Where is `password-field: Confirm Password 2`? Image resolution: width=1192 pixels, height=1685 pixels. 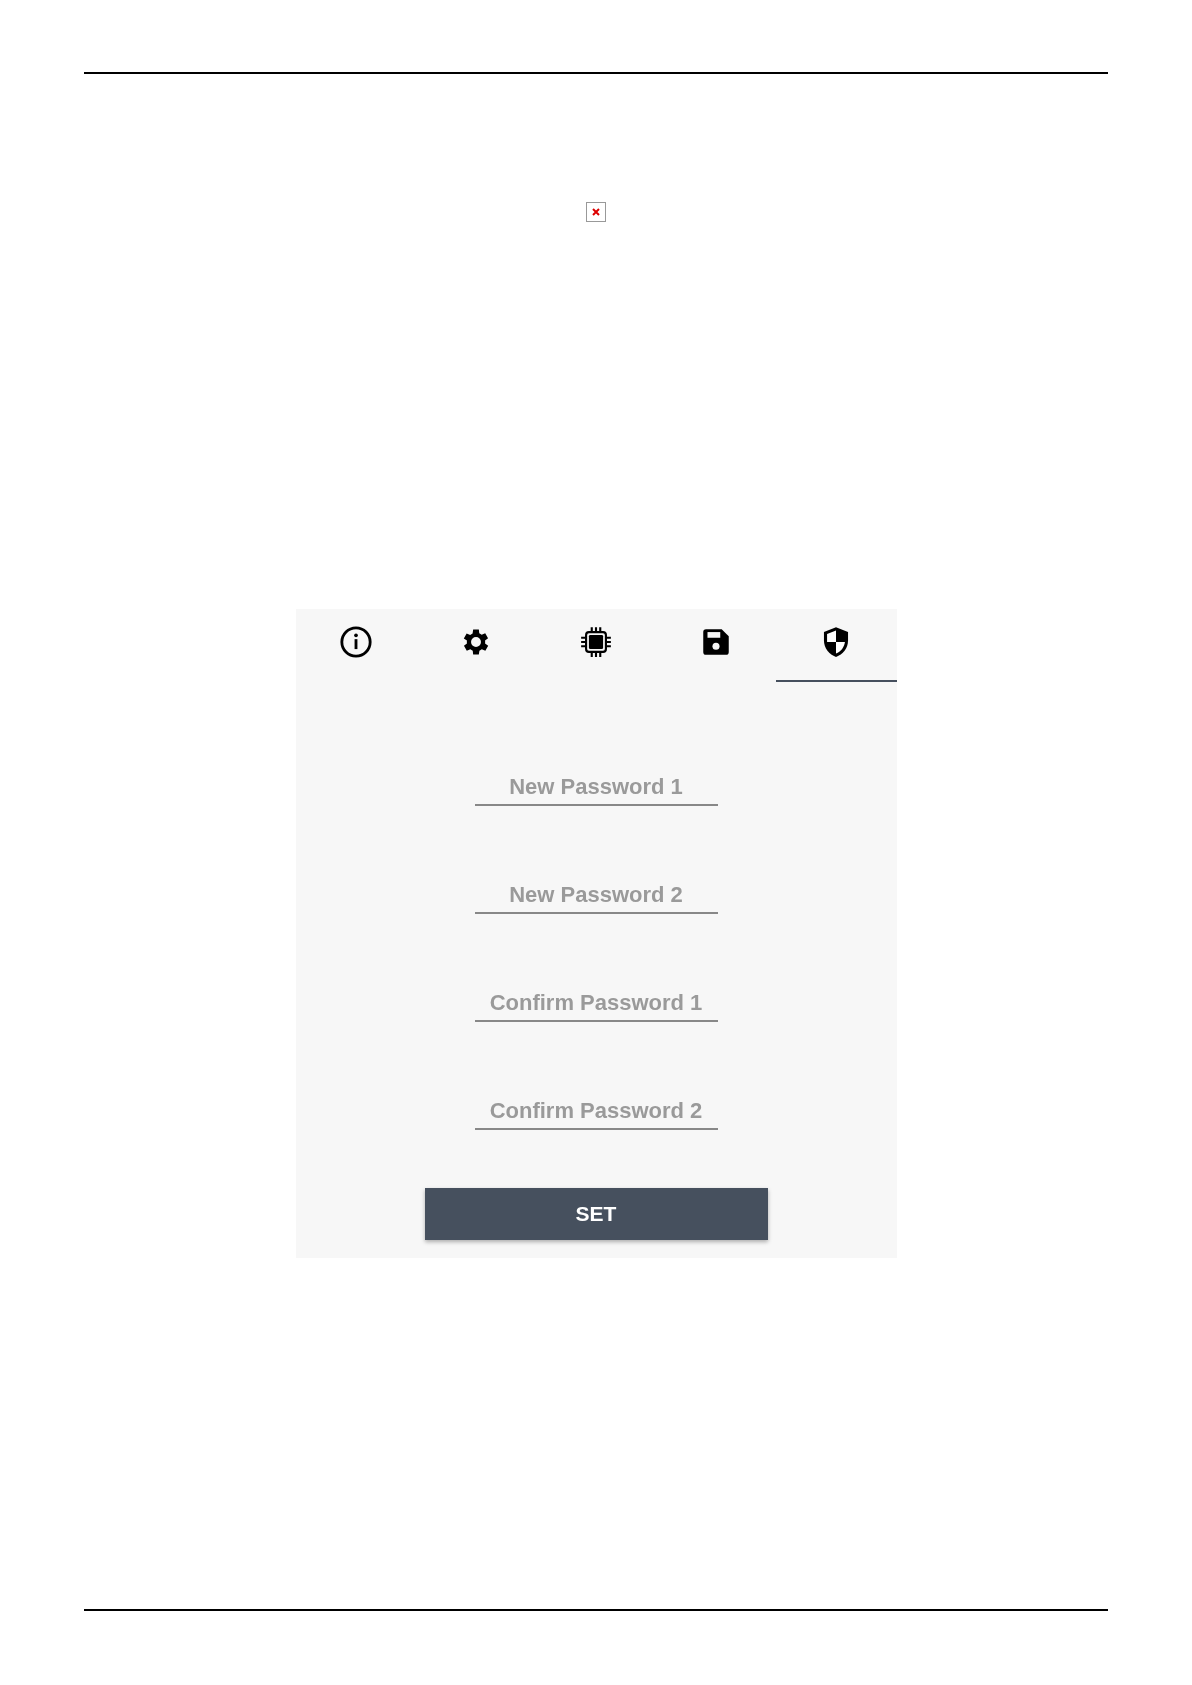
password-field: Confirm Password 2 is located at coordinates (596, 1112).